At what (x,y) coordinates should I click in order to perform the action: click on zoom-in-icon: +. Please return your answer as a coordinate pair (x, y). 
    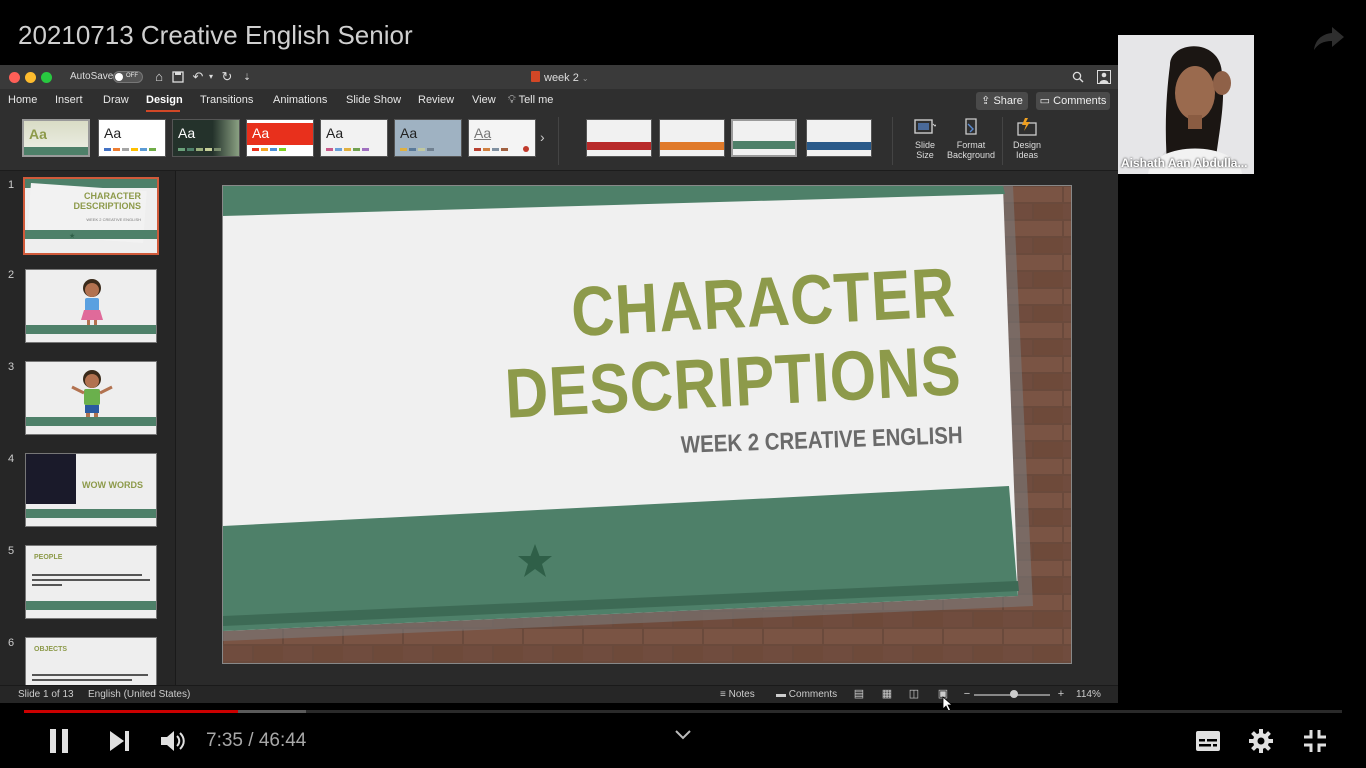
    Looking at the image, I should click on (1061, 694).